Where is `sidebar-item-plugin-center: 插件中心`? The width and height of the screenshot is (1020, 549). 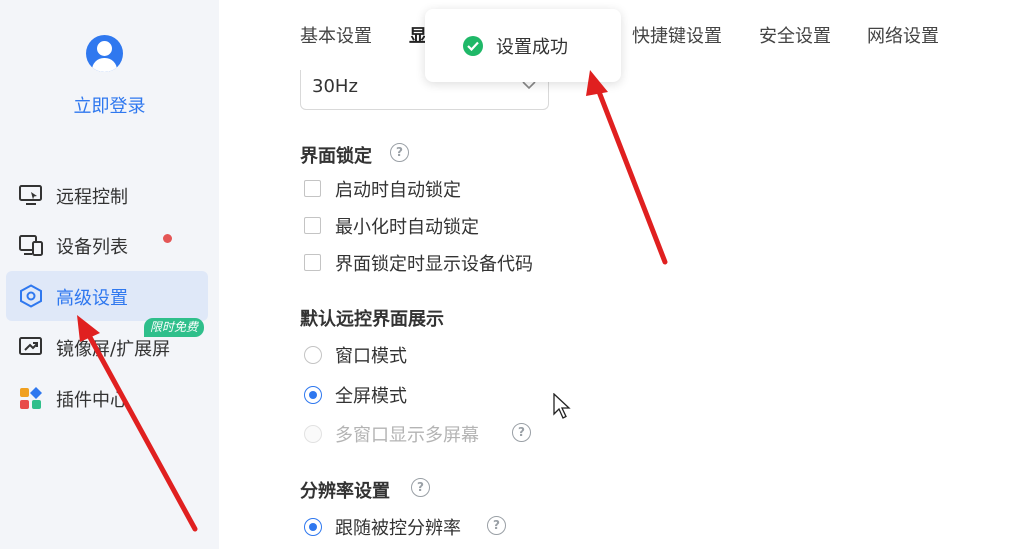
sidebar-item-plugin-center: 插件中心 is located at coordinates (107, 398).